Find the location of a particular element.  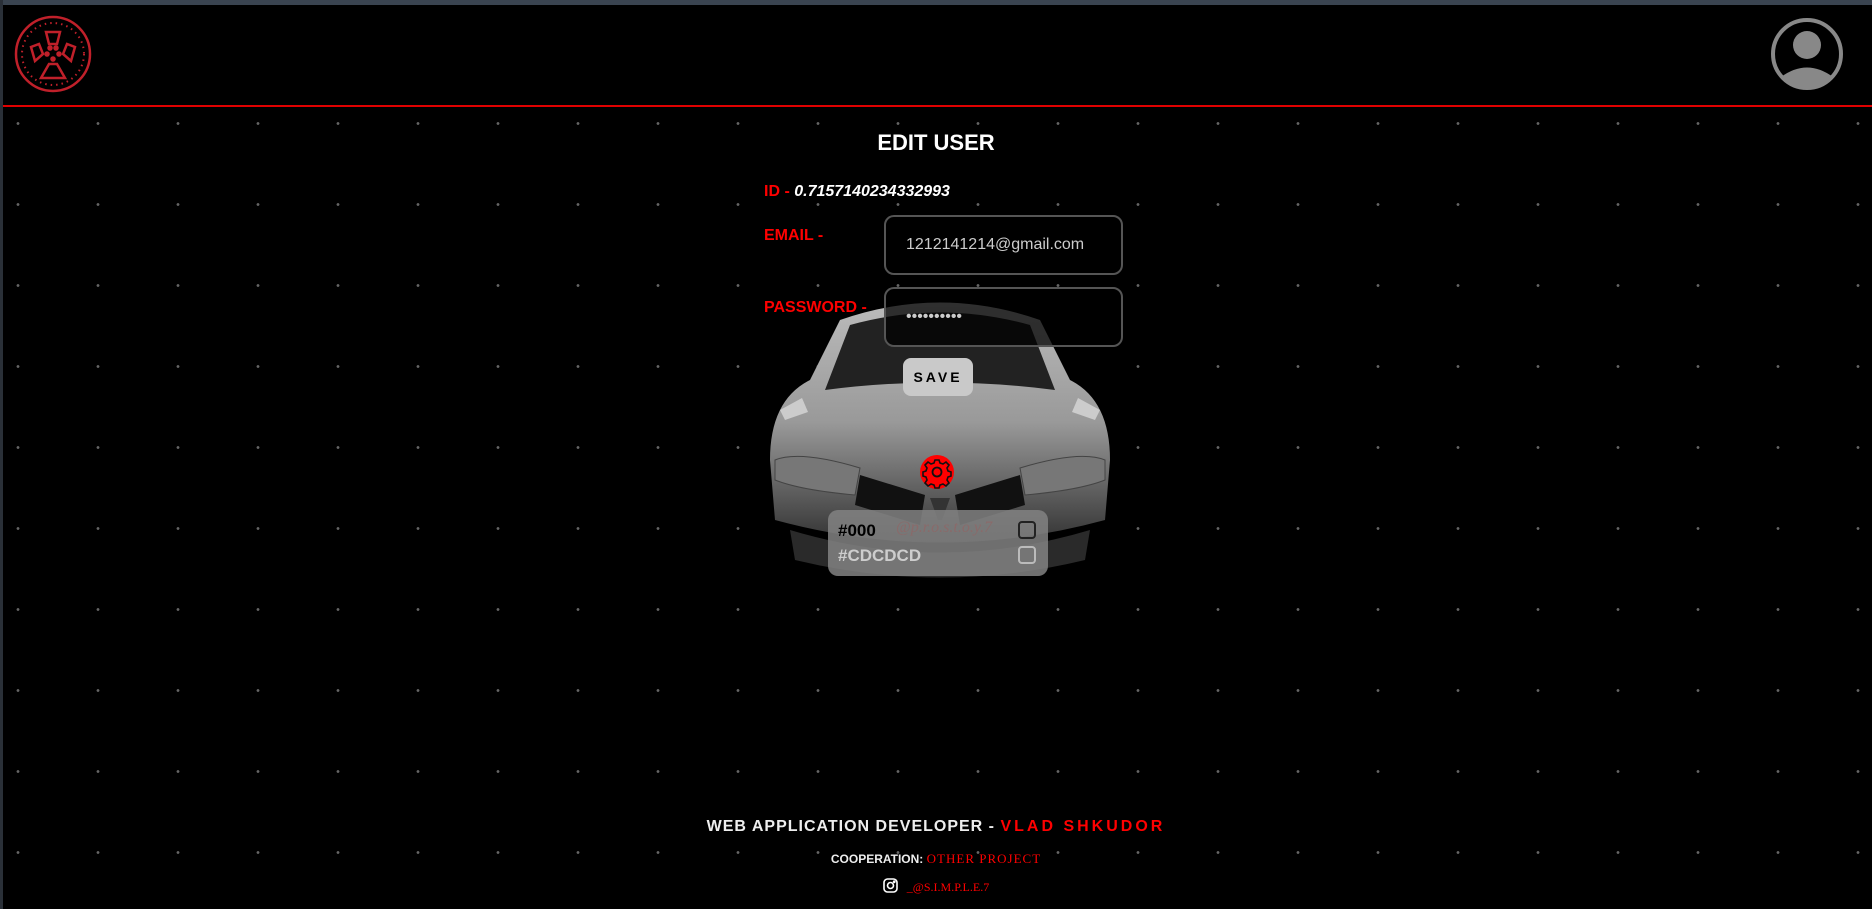

gear-icon is located at coordinates (937, 474).